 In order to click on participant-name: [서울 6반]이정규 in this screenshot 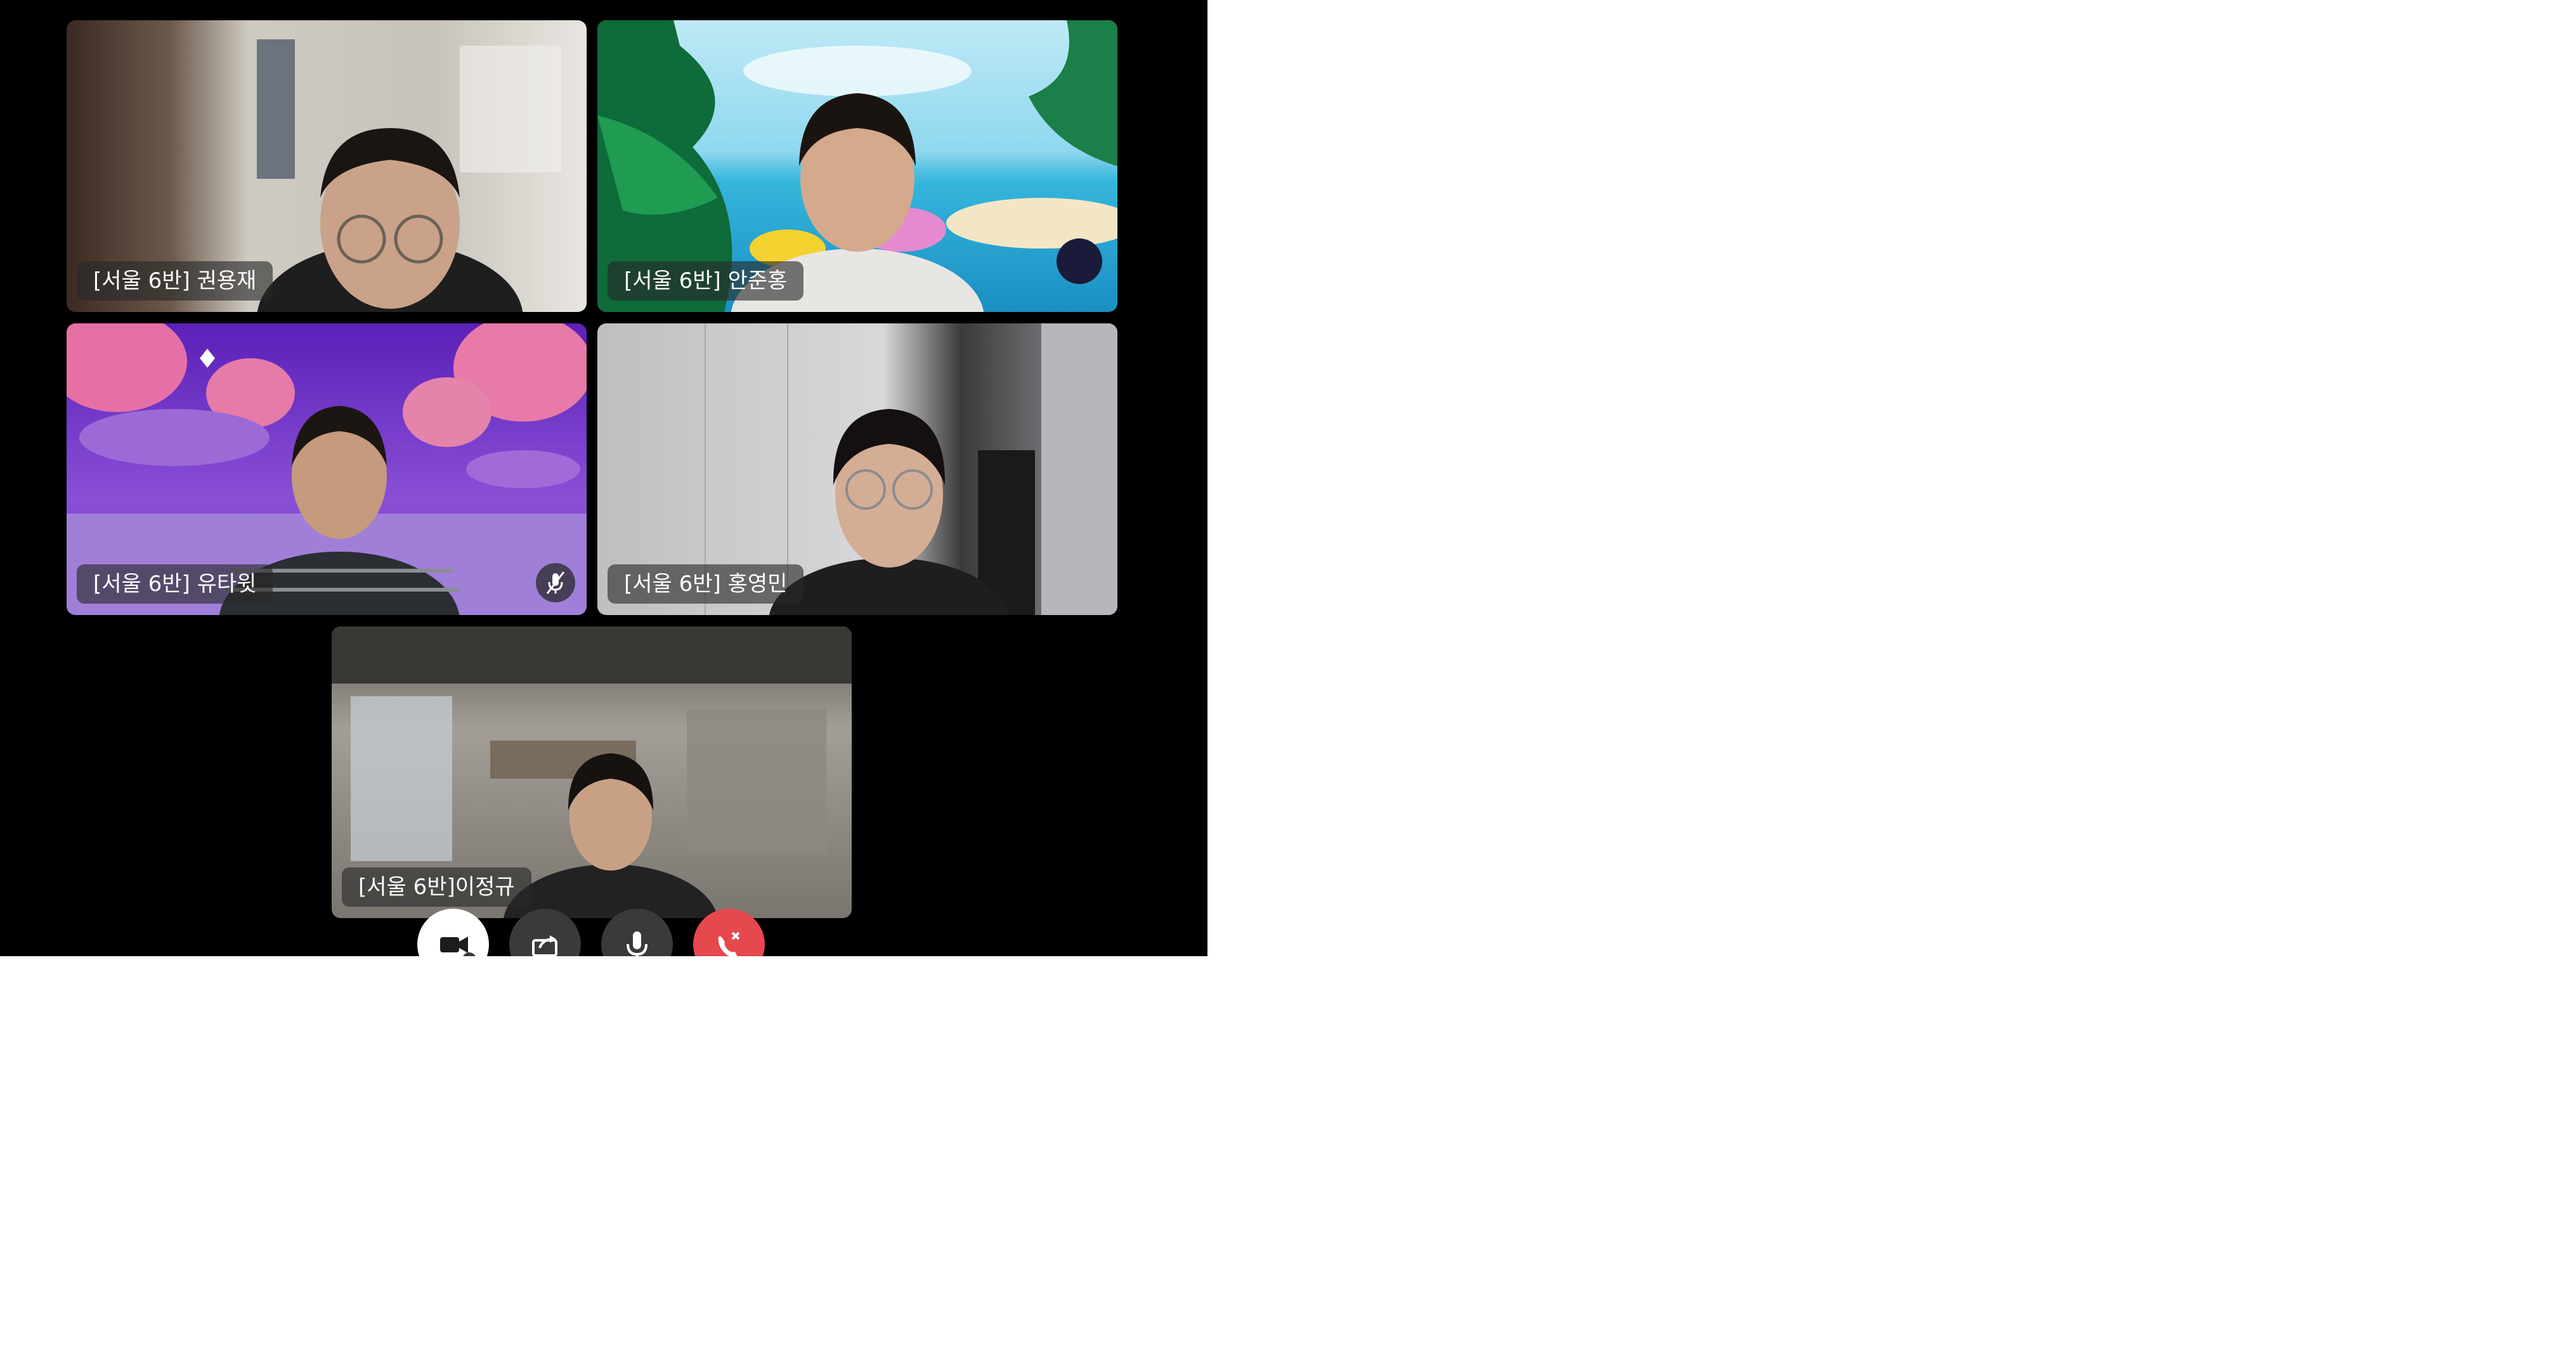, I will do `click(436, 887)`.